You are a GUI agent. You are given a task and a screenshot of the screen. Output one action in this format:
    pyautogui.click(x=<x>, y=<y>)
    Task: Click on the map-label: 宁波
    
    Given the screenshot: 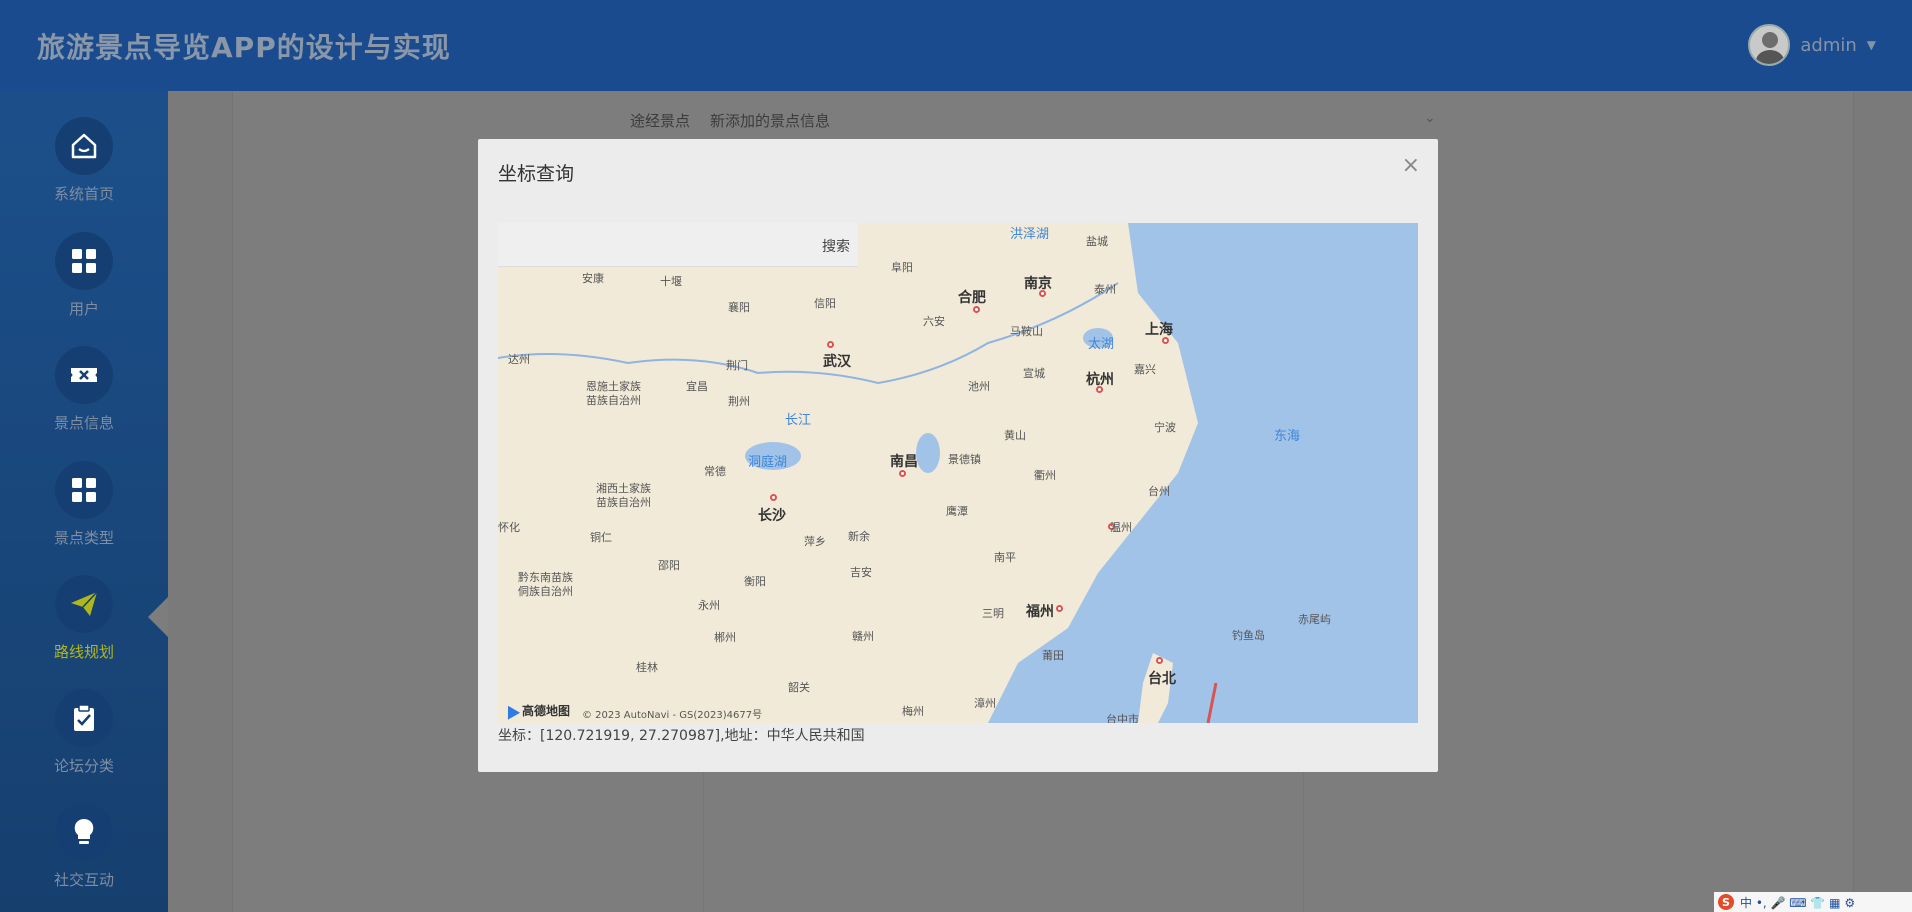 What is the action you would take?
    pyautogui.click(x=1165, y=427)
    